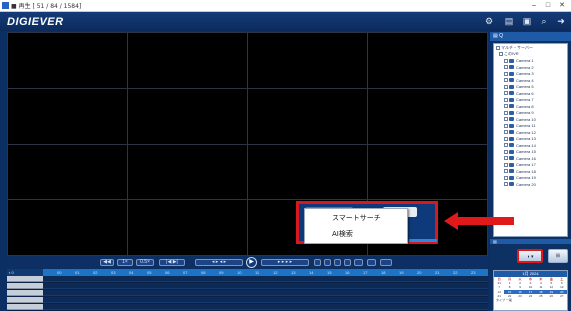 The width and height of the screenshot is (571, 311). What do you see at coordinates (509, 300) in the screenshot?
I see `type-value: 一般` at bounding box center [509, 300].